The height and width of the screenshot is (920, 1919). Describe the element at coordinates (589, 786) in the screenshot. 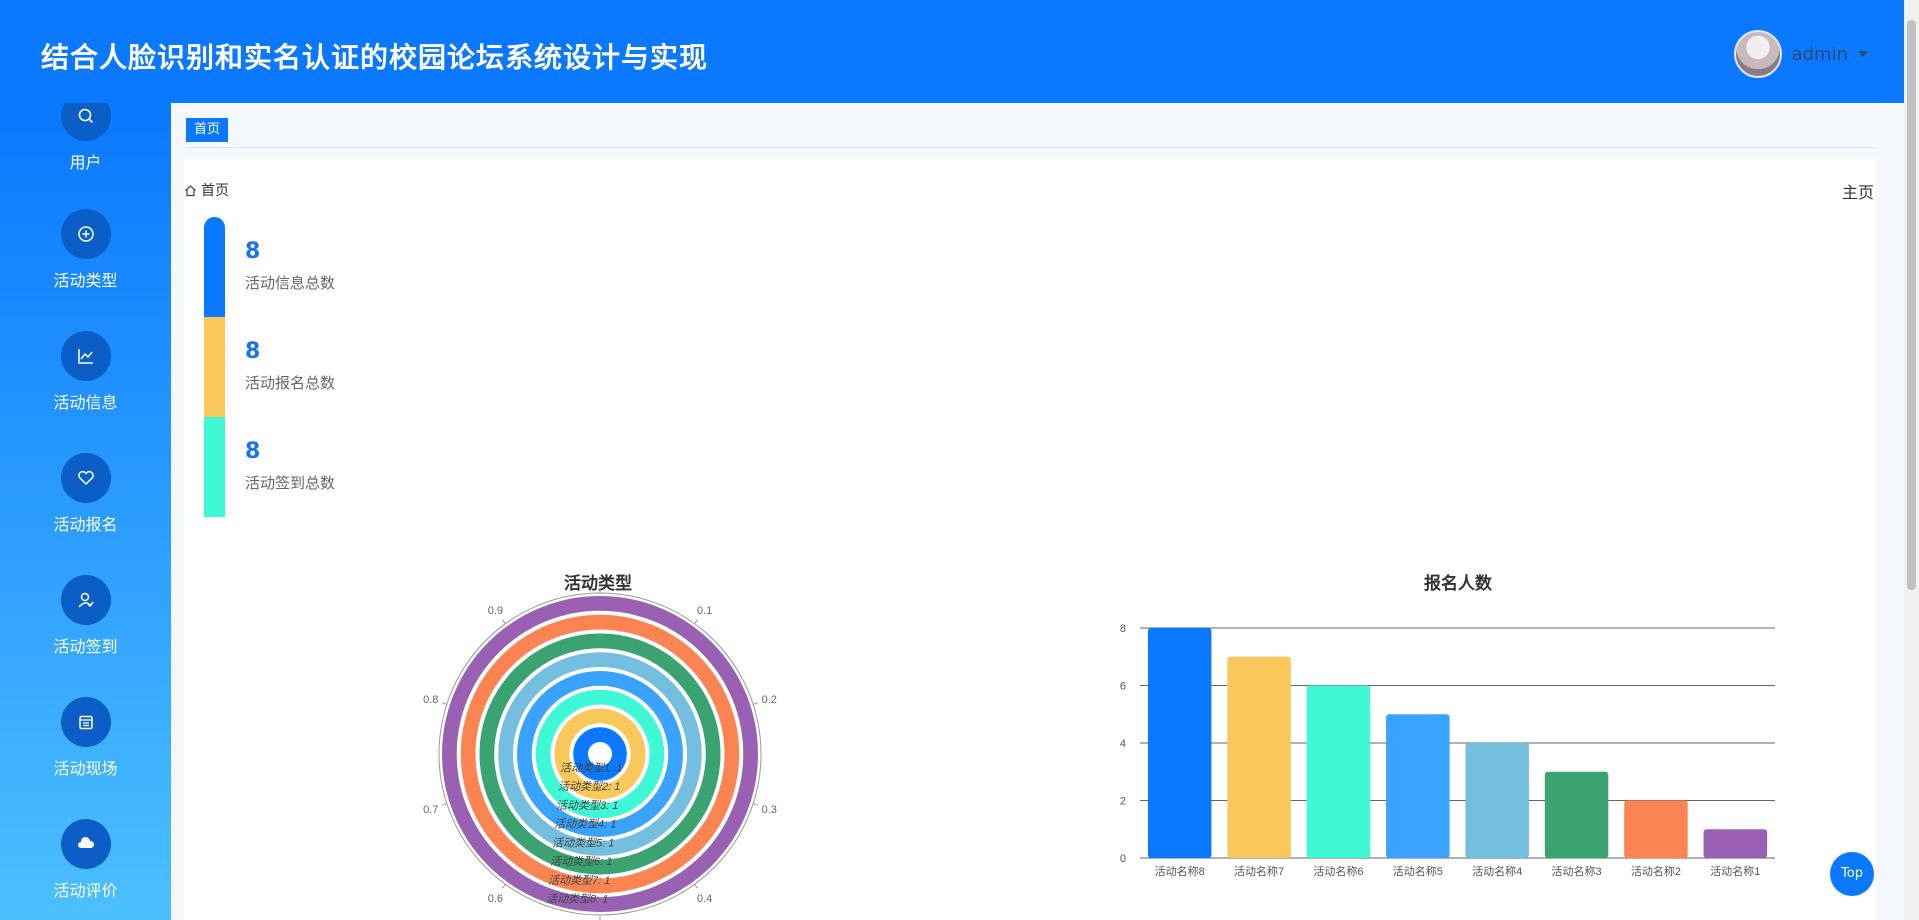

I see `polar-data-label: 活动类型2: 1` at that location.